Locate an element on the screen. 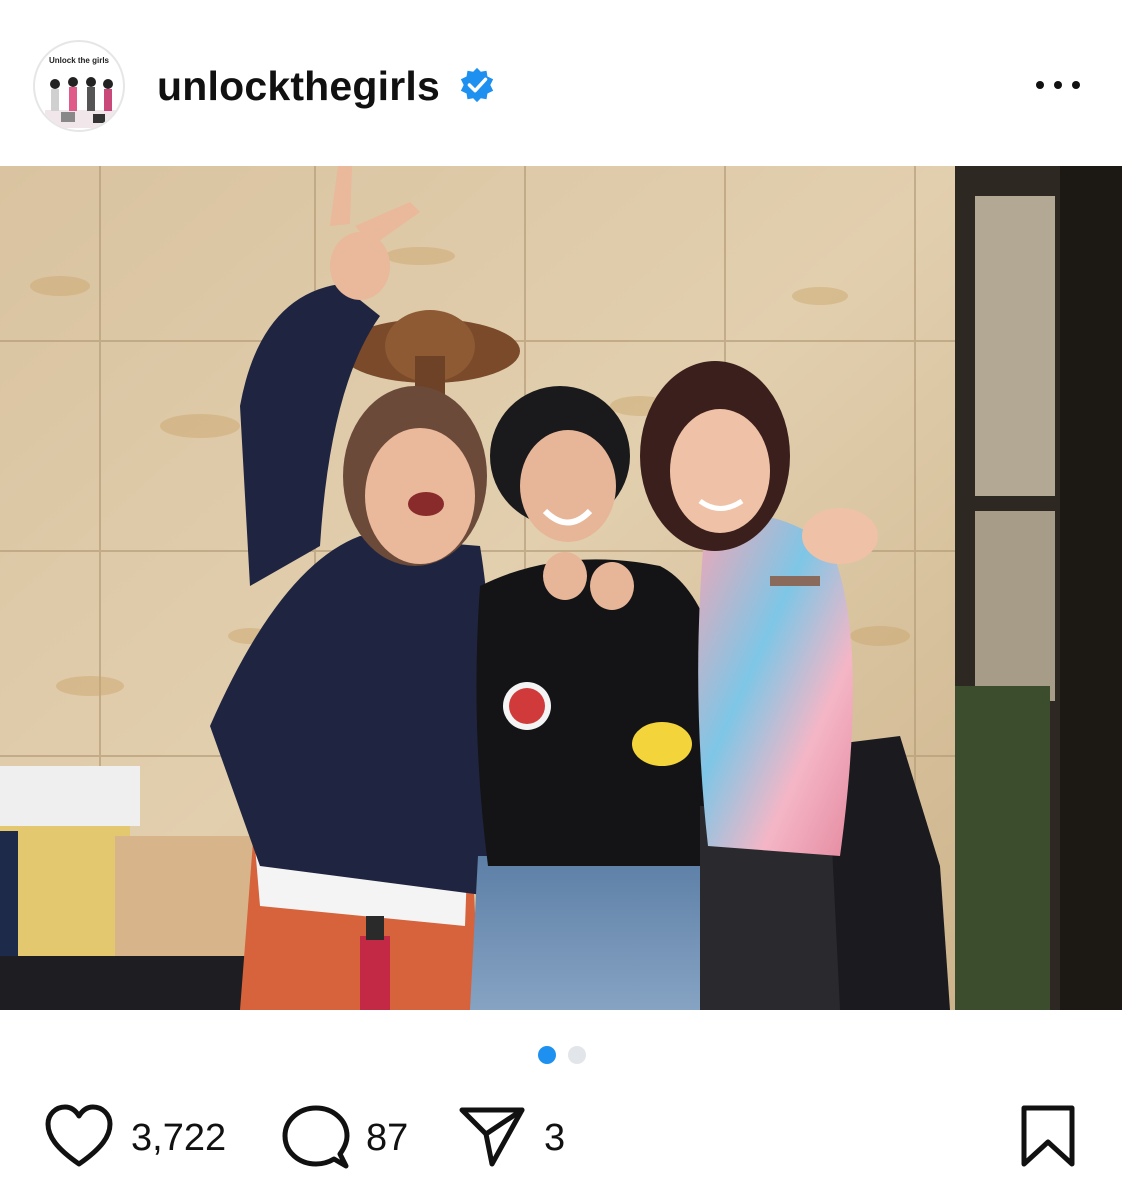 This screenshot has width=1122, height=1200. more-horizontal-icon is located at coordinates (1058, 85).